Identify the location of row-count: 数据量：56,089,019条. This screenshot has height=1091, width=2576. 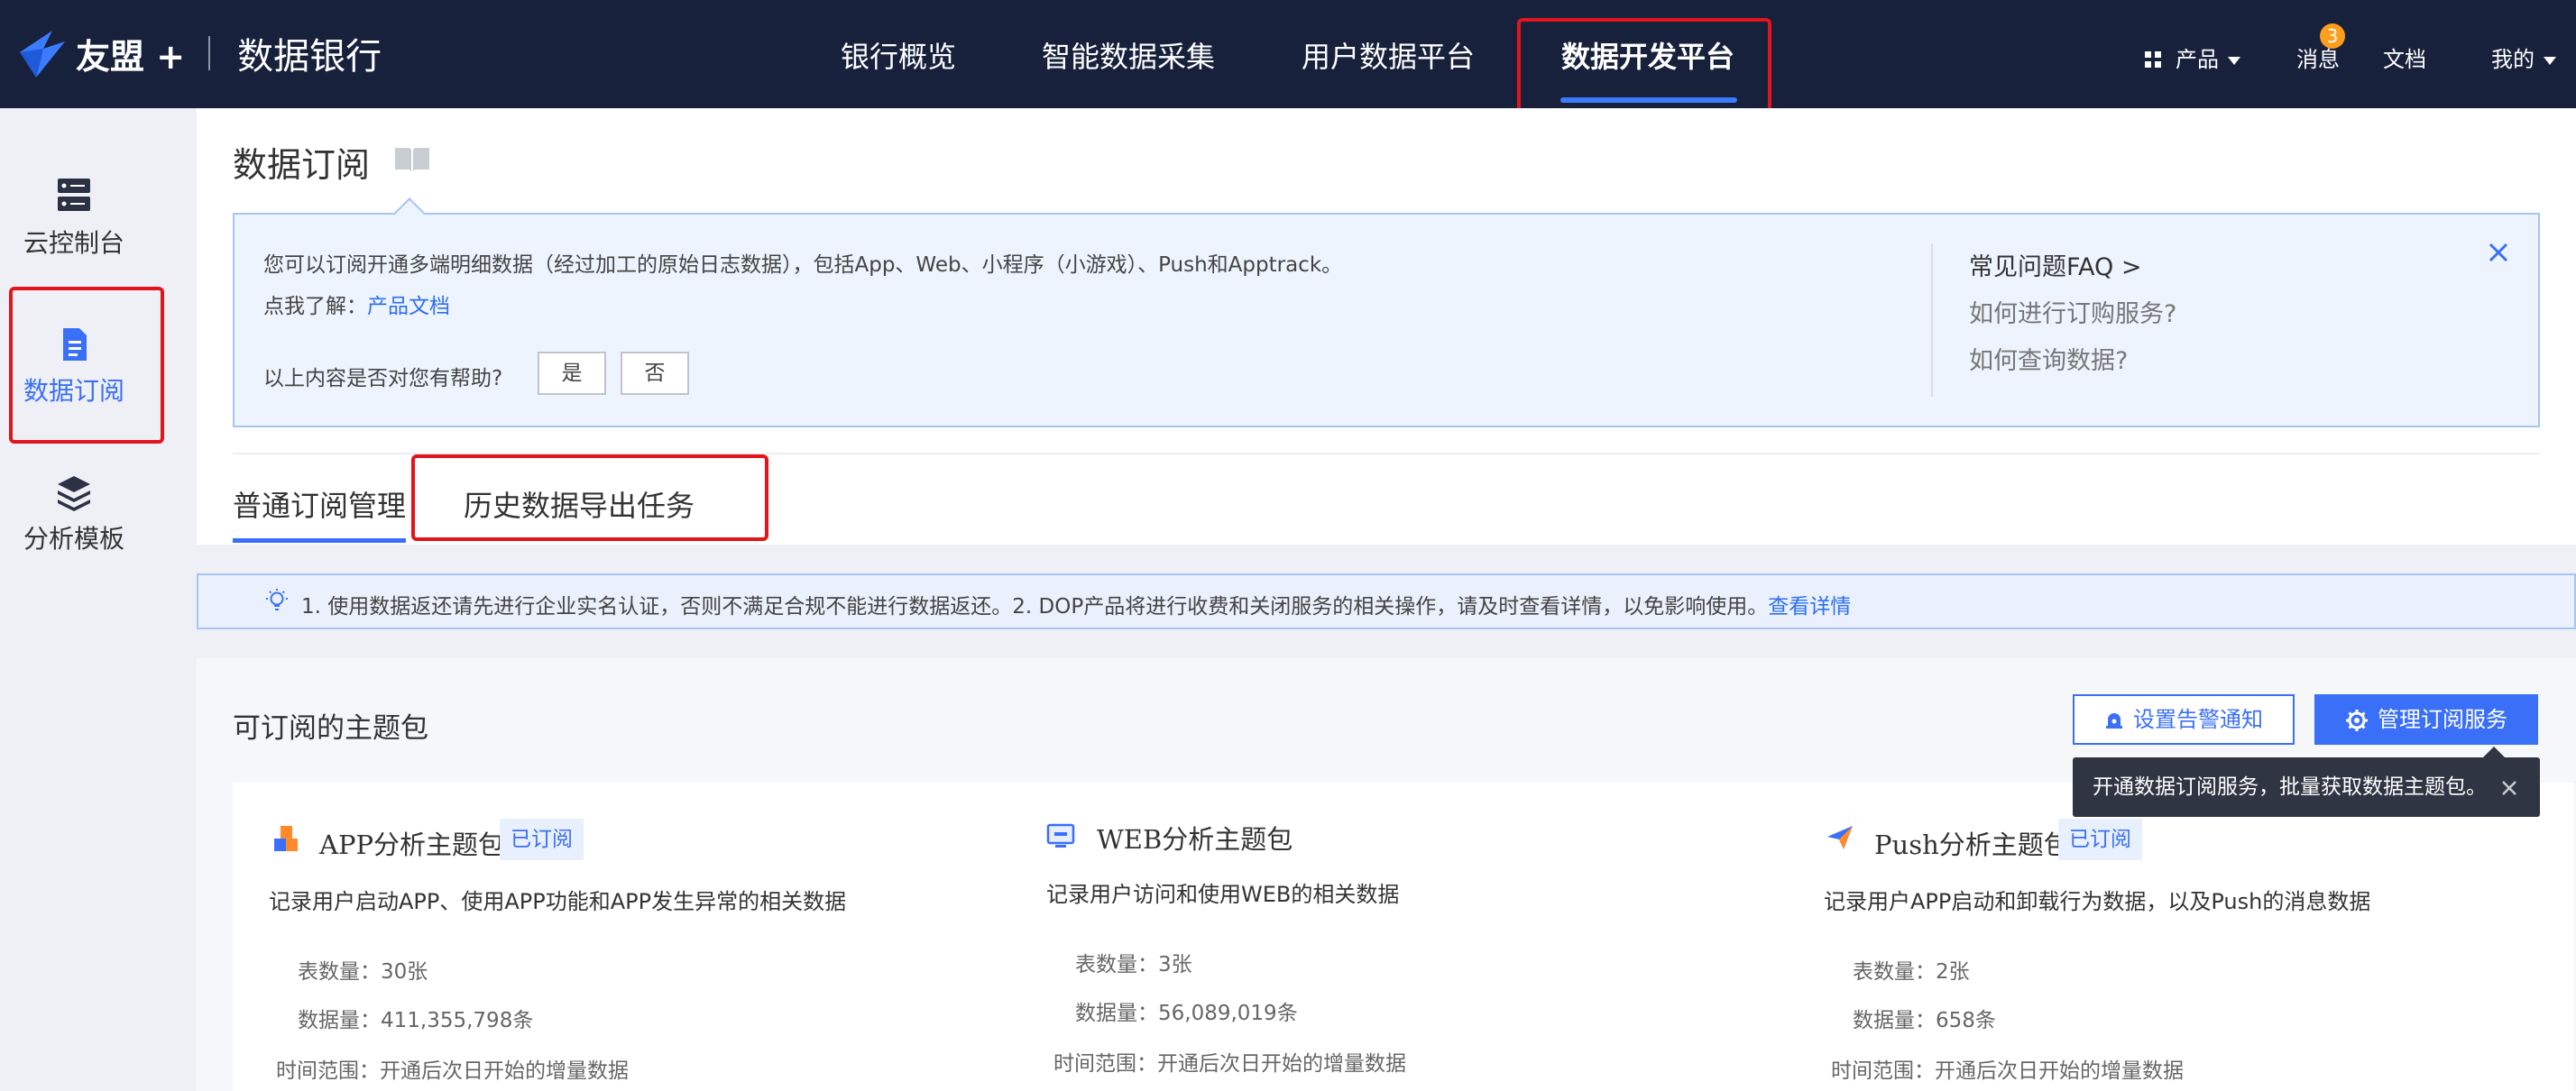
(1187, 1013).